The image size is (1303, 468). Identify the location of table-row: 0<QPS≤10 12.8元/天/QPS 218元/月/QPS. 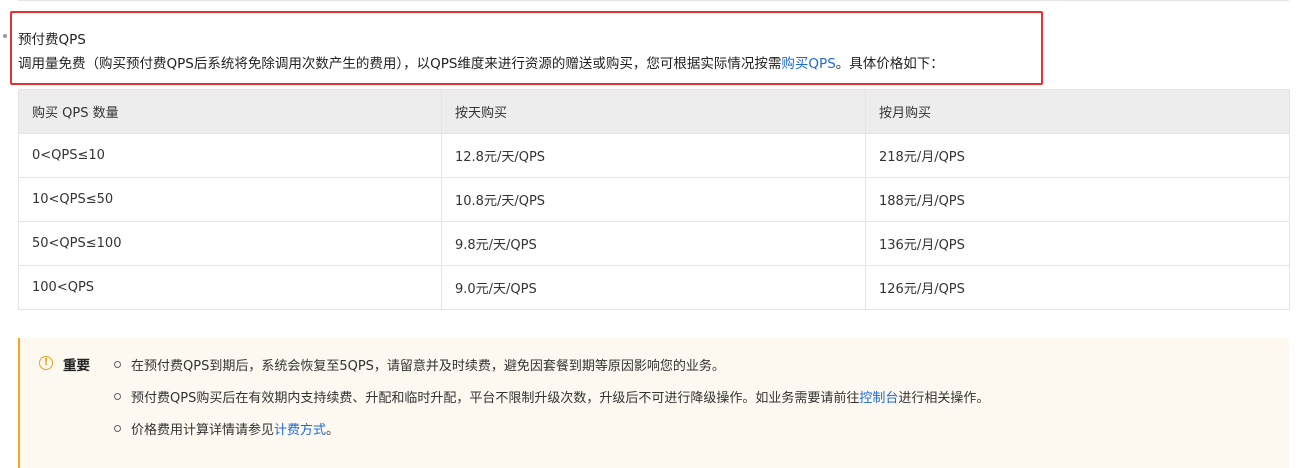
(654, 155).